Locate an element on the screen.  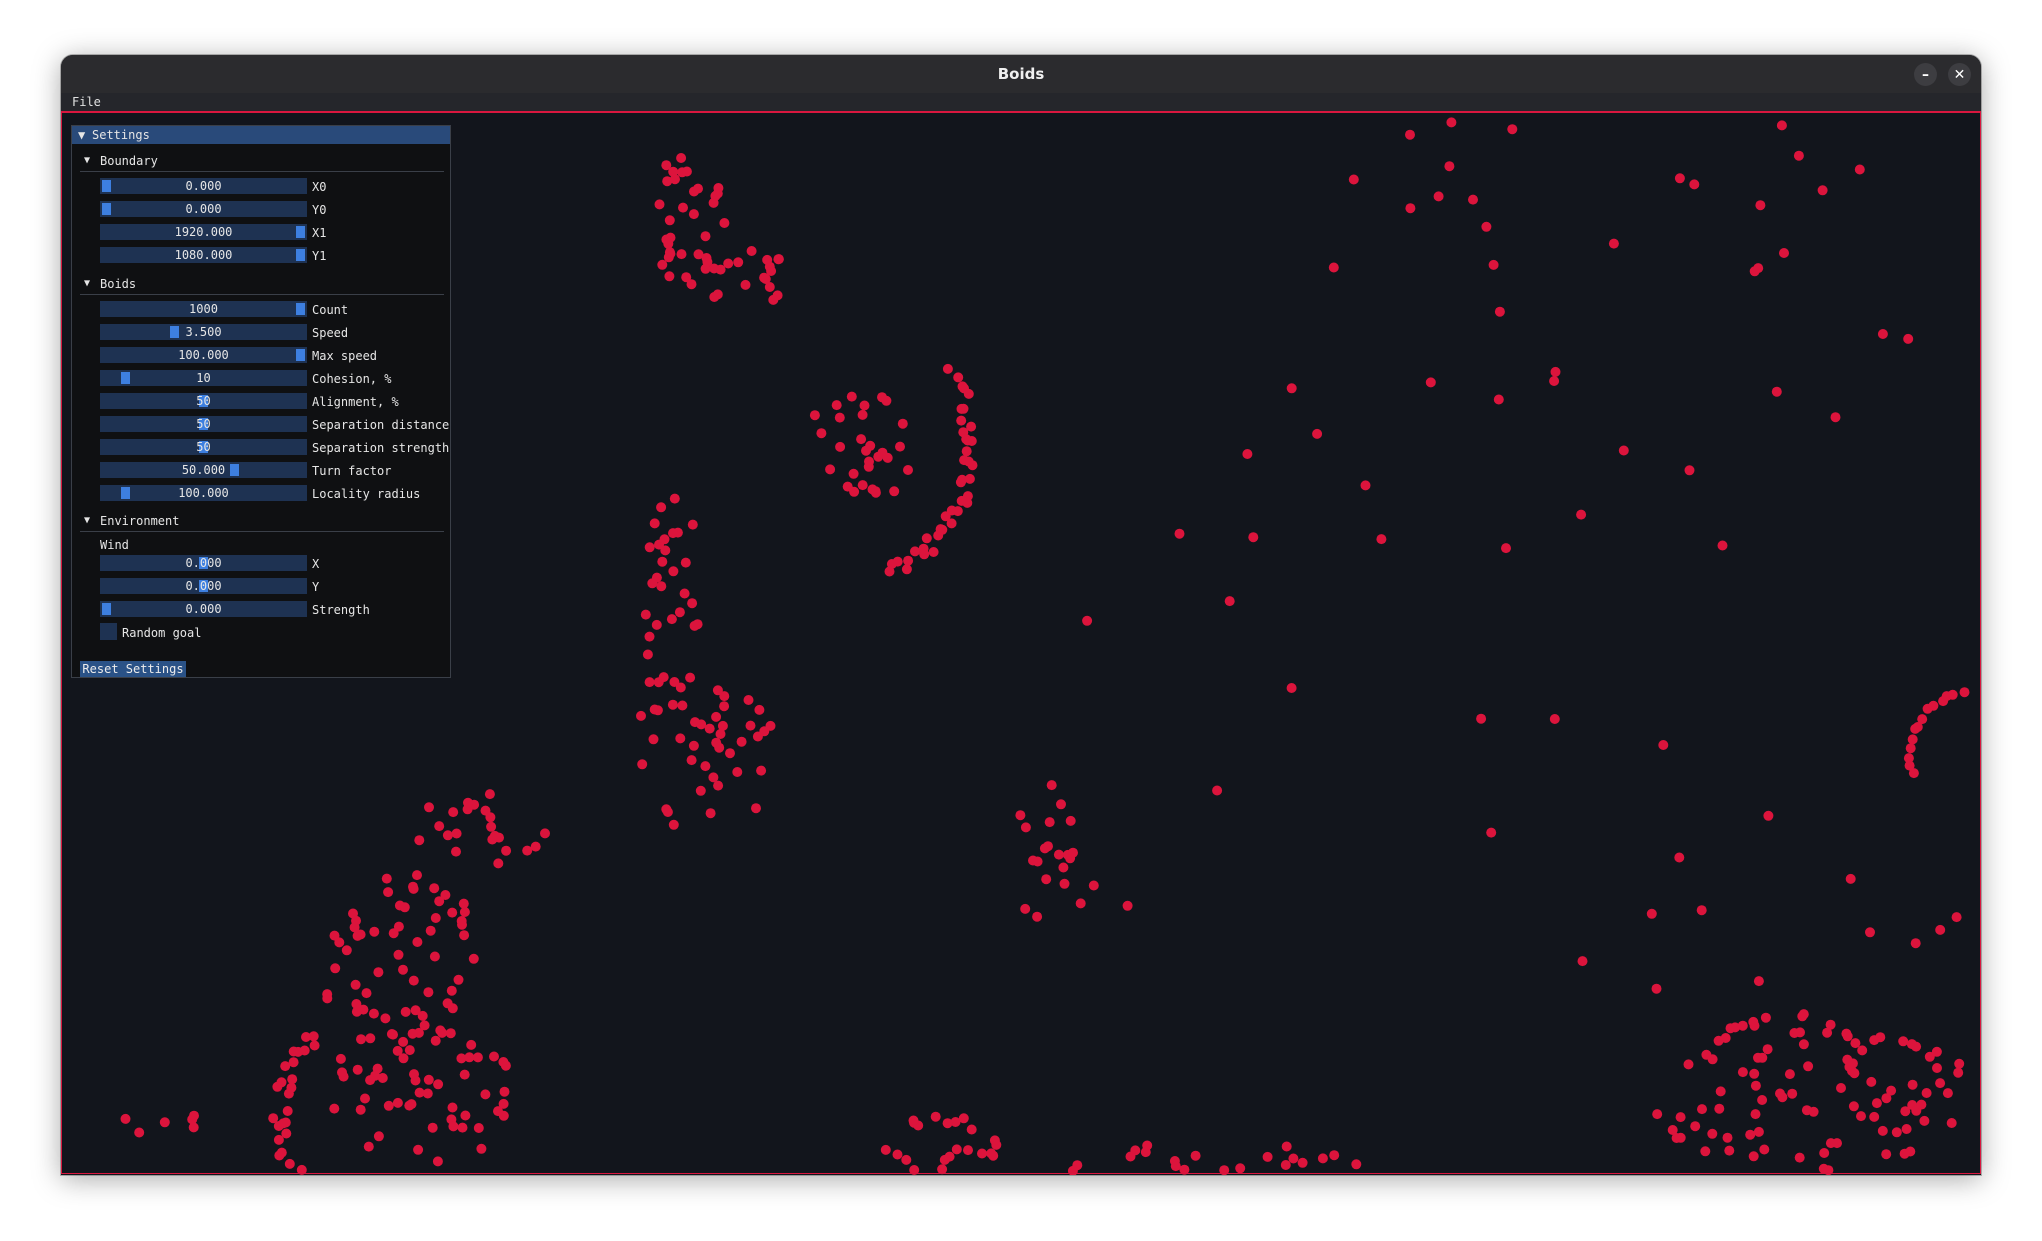
wind-y-slider: 0.000 is located at coordinates (203, 586).